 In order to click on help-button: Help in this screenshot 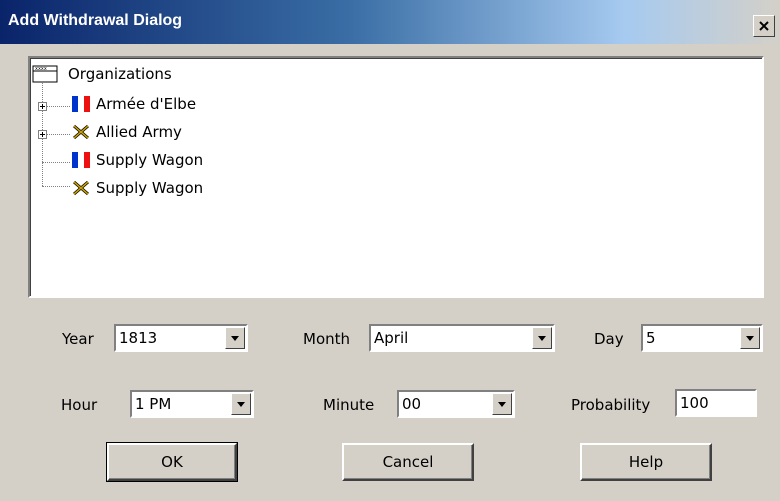, I will do `click(646, 462)`.